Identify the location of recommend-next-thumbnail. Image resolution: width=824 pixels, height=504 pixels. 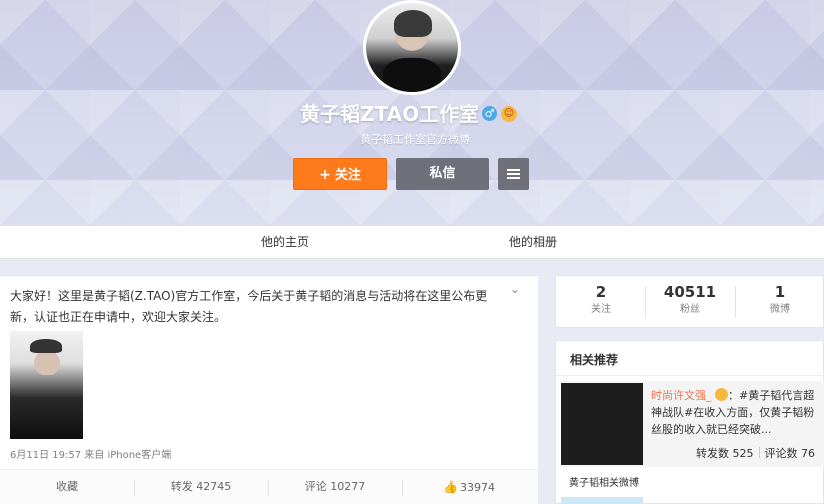
(602, 500).